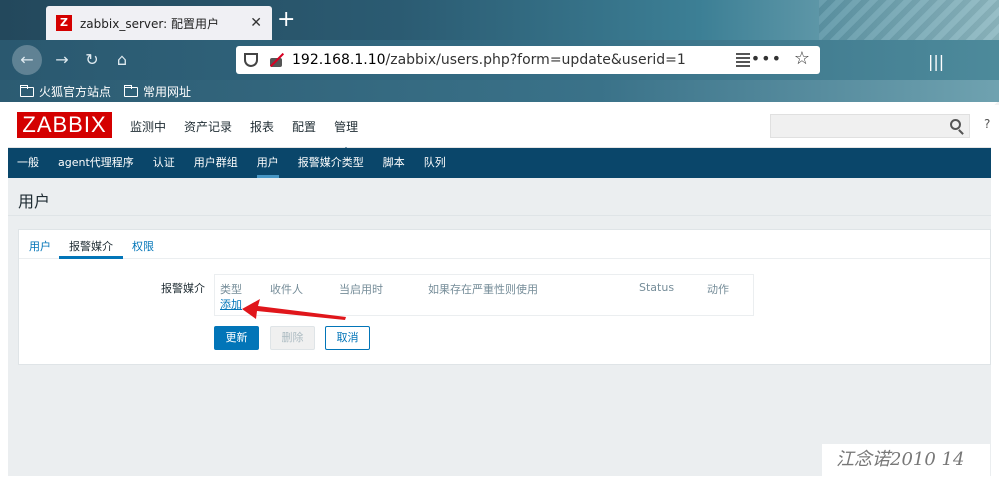  I want to click on form-tabs: 用户 报警媒介 权限, so click(504, 244).